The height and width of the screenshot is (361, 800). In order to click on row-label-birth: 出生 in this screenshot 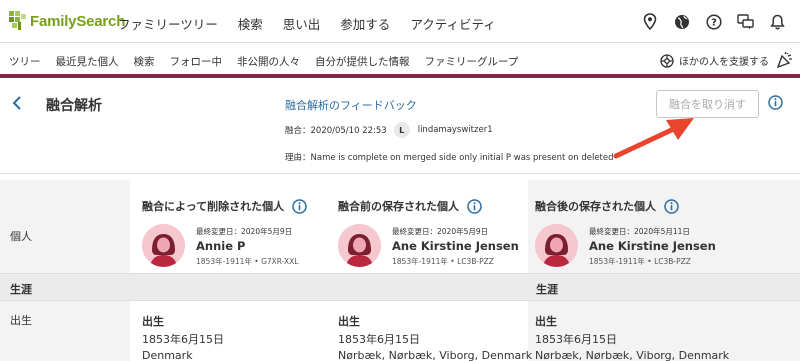, I will do `click(21, 320)`.